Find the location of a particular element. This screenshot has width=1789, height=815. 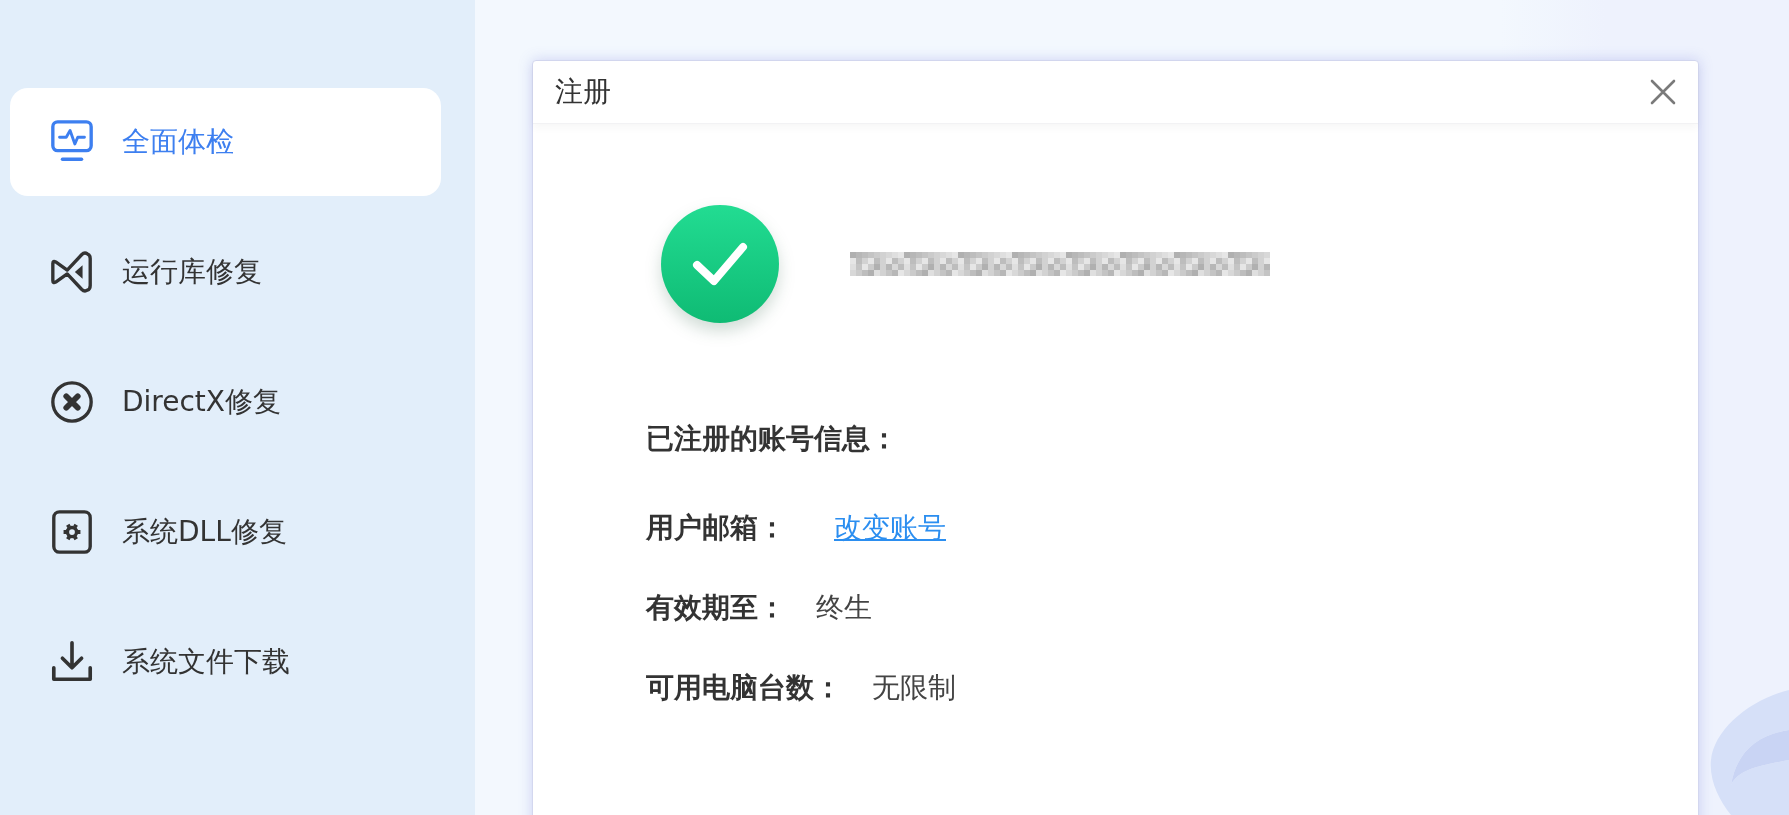

dialog-title: 注册 is located at coordinates (583, 92).